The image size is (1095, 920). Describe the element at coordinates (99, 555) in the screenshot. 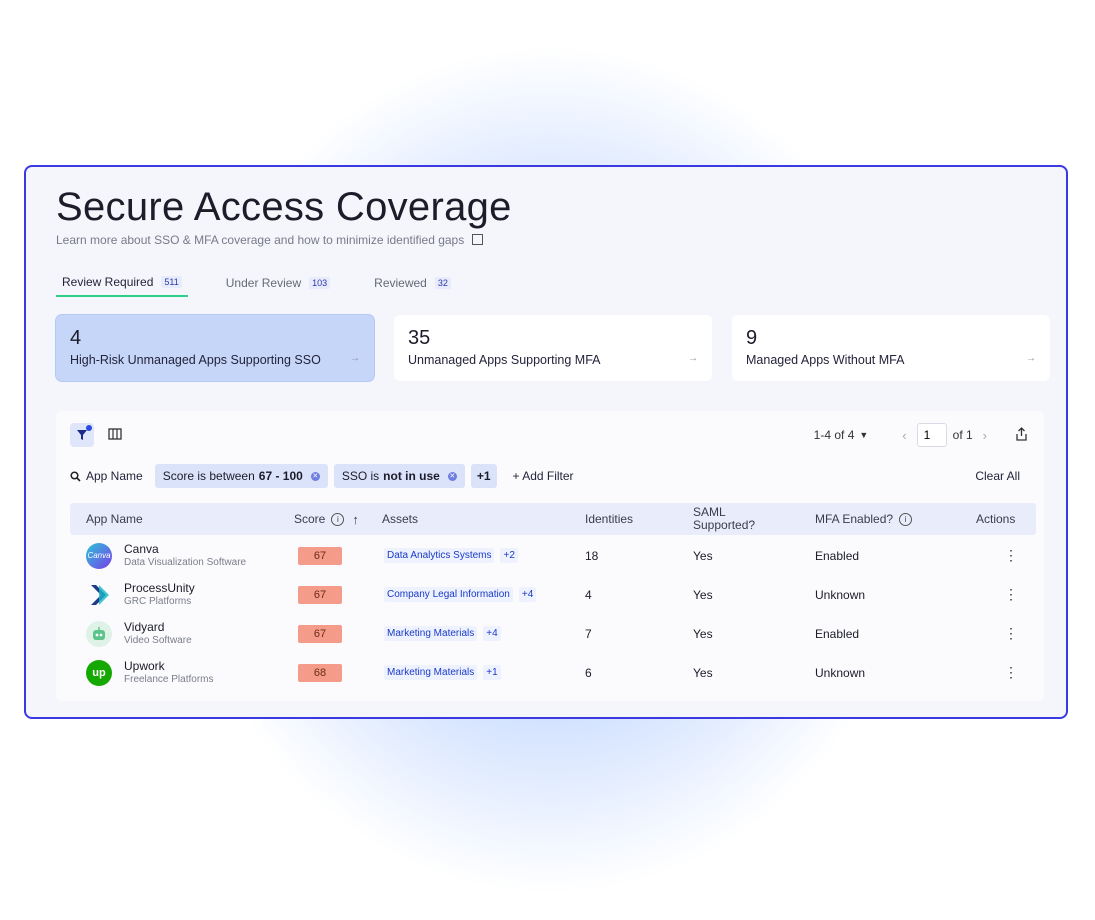

I see `canva-logo: Canva` at that location.